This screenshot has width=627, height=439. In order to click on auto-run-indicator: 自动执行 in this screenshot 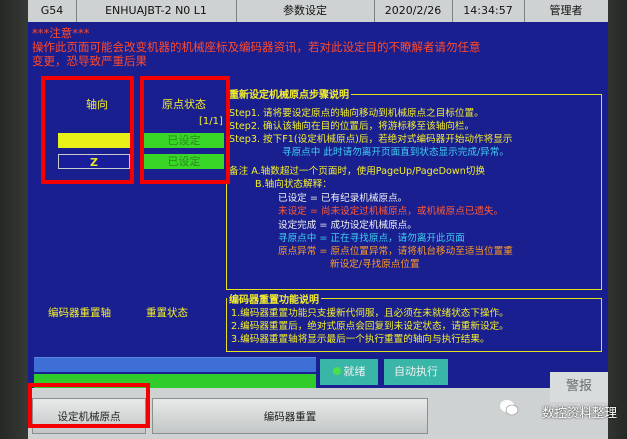, I will do `click(416, 372)`.